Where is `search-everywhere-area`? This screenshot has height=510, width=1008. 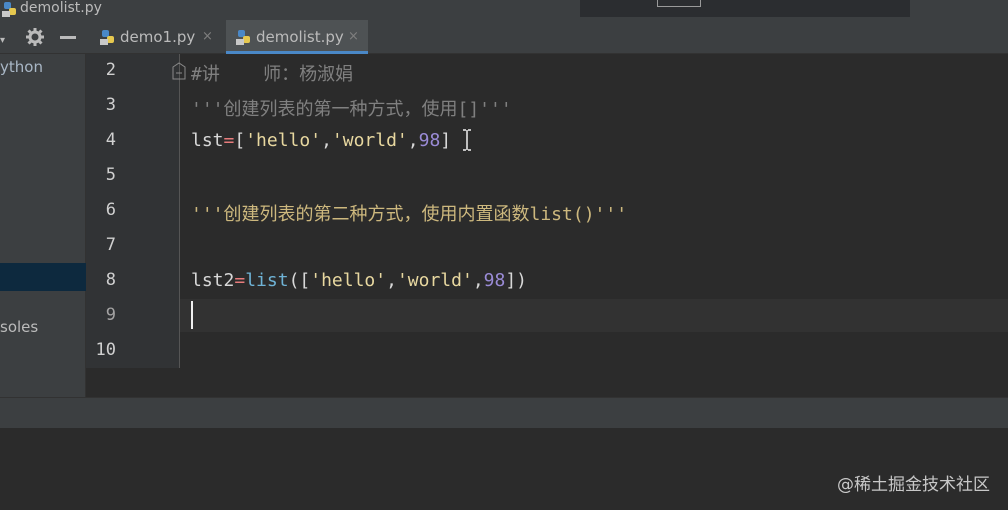
search-everywhere-area is located at coordinates (745, 8).